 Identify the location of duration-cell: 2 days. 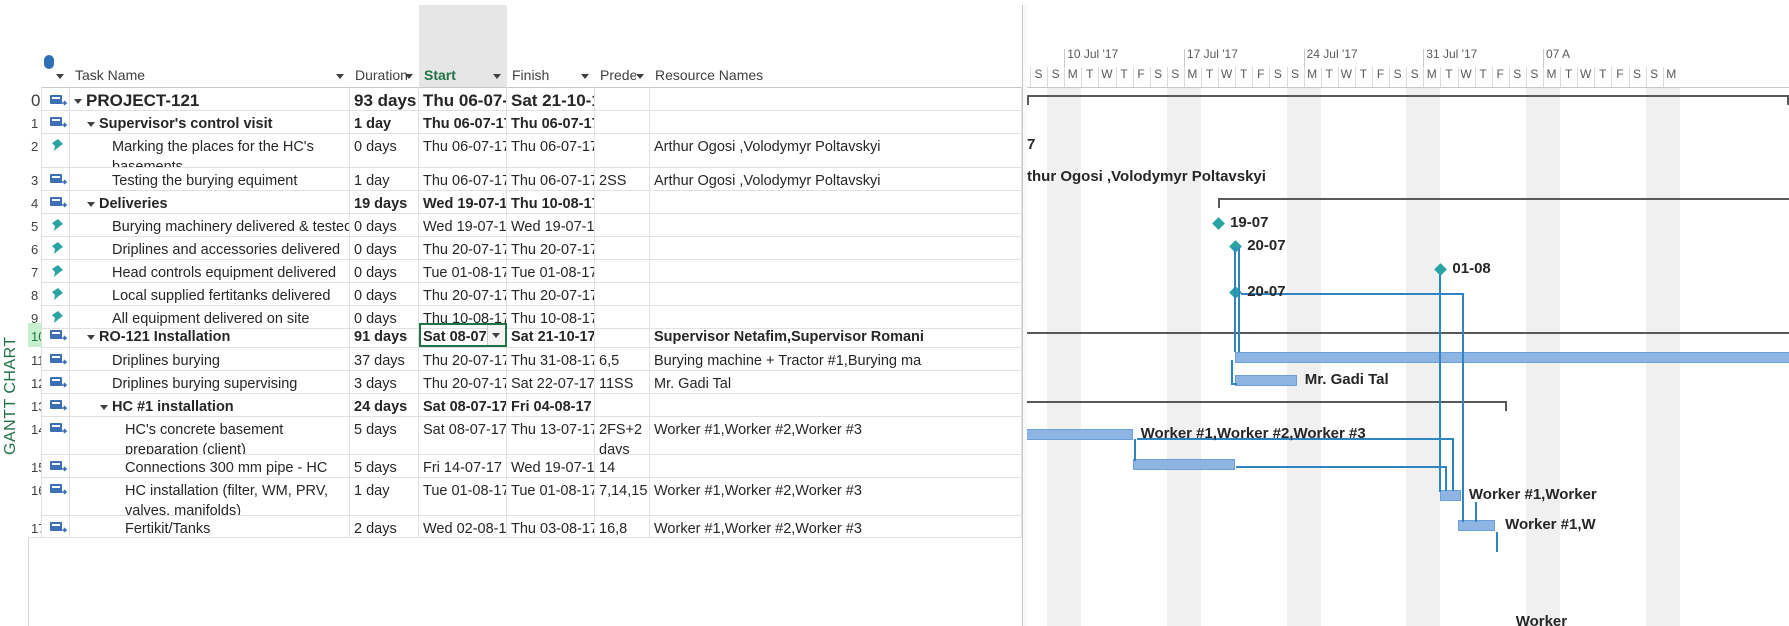
(384, 526).